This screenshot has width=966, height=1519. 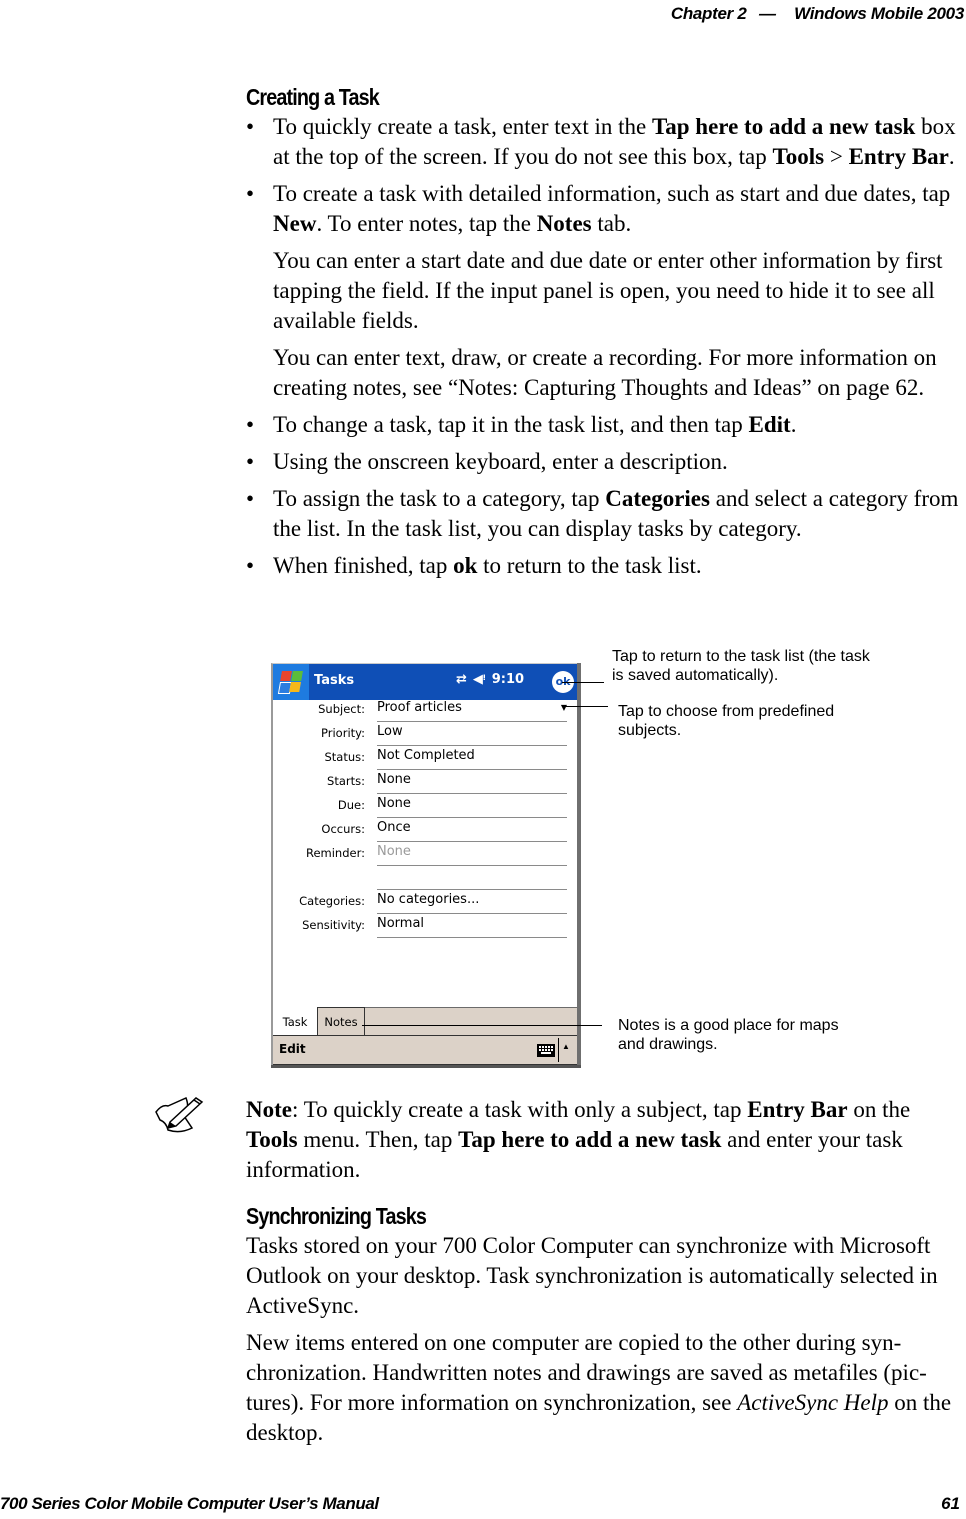 What do you see at coordinates (343, 829) in the screenshot?
I see `field-label: Occurs:` at bounding box center [343, 829].